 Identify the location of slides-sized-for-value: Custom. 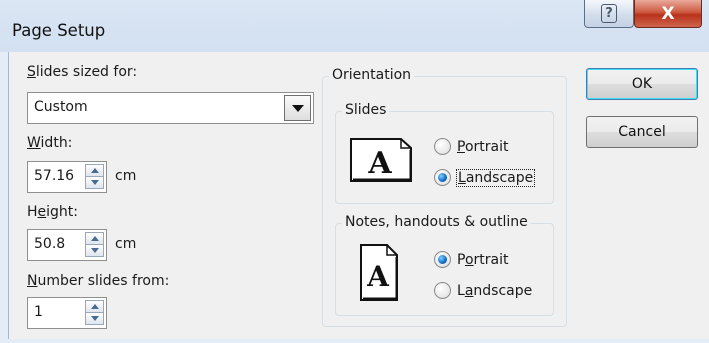
(61, 107).